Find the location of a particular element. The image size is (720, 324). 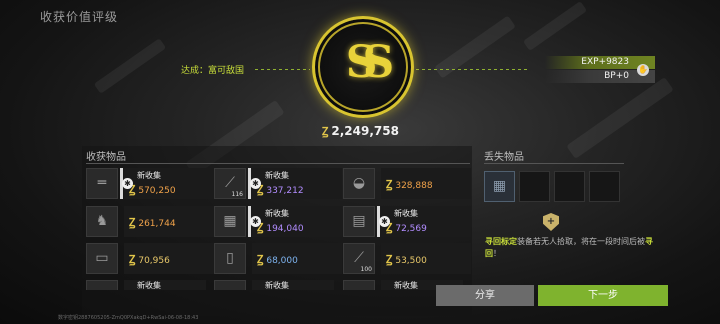

hint-highlight: 寻回标定 is located at coordinates (501, 241).